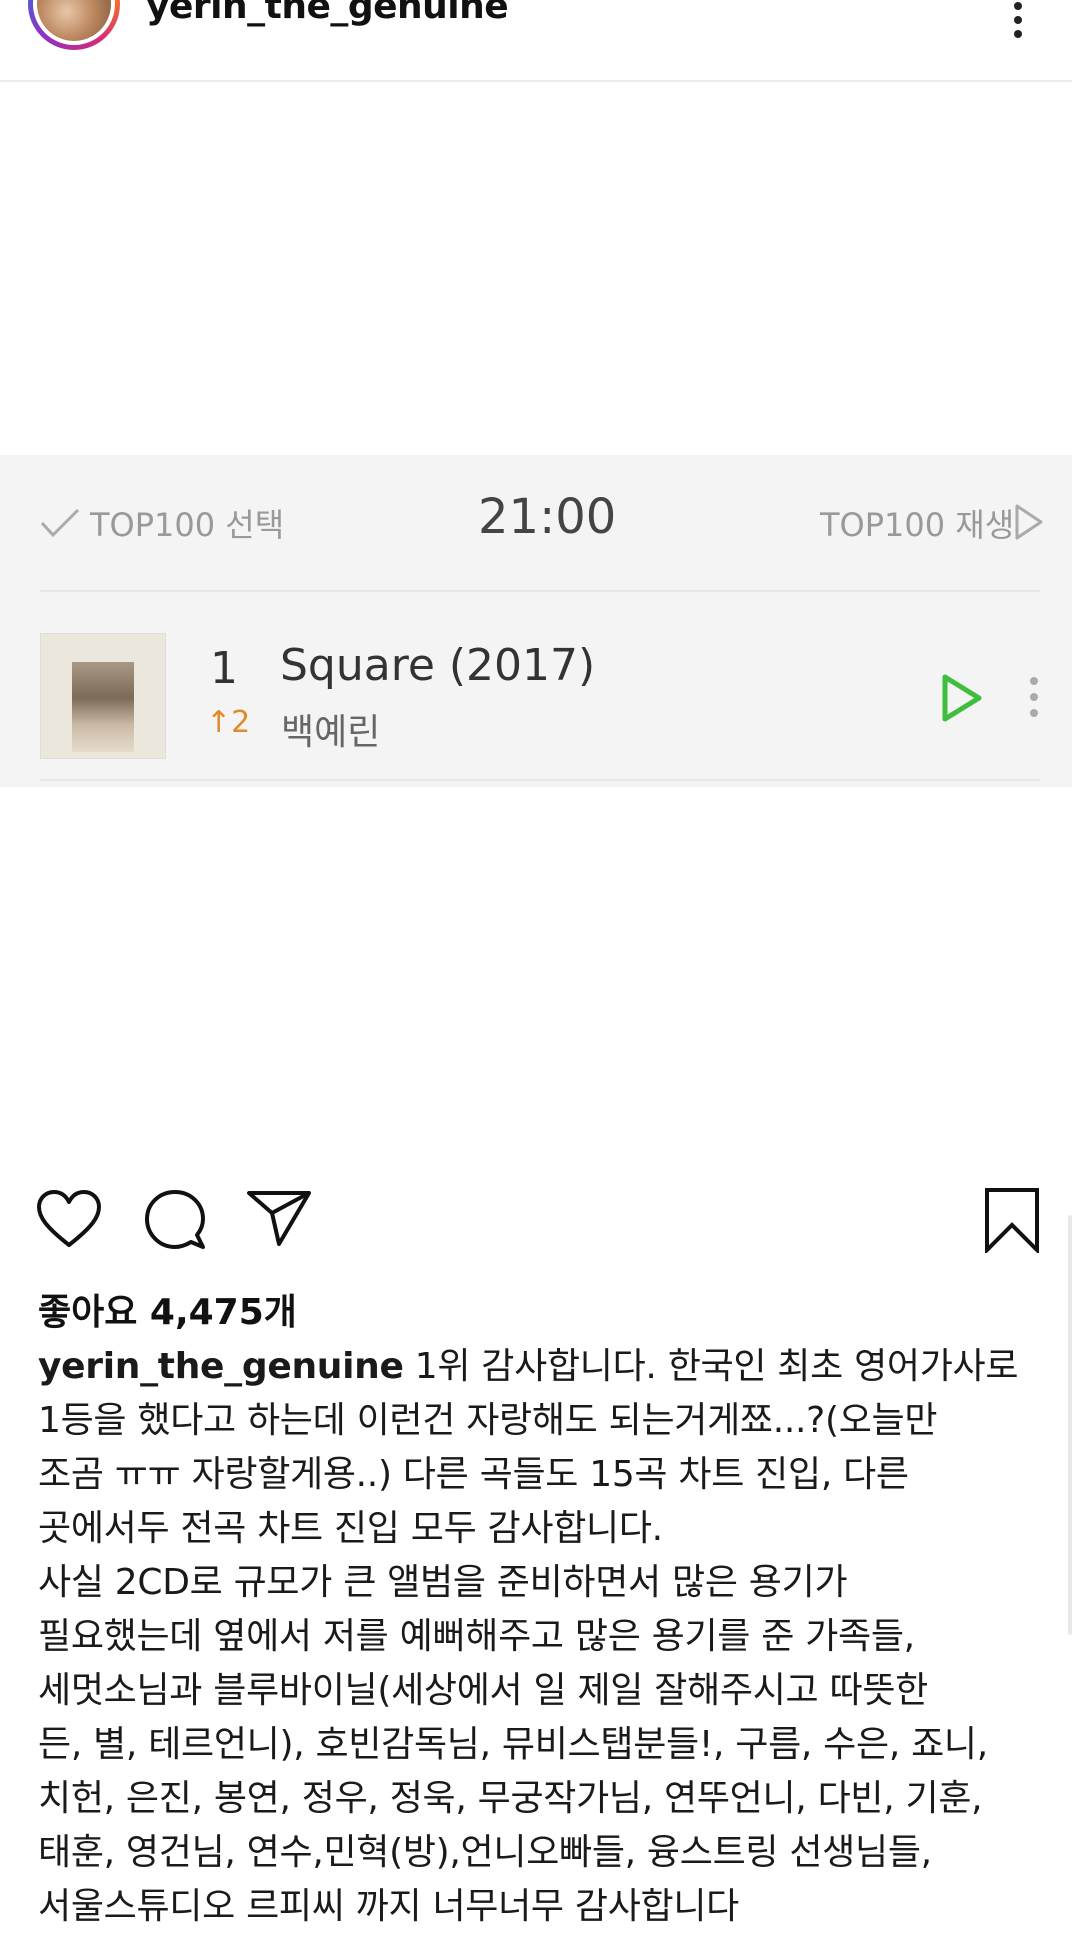  I want to click on share-icon, so click(279, 1218).